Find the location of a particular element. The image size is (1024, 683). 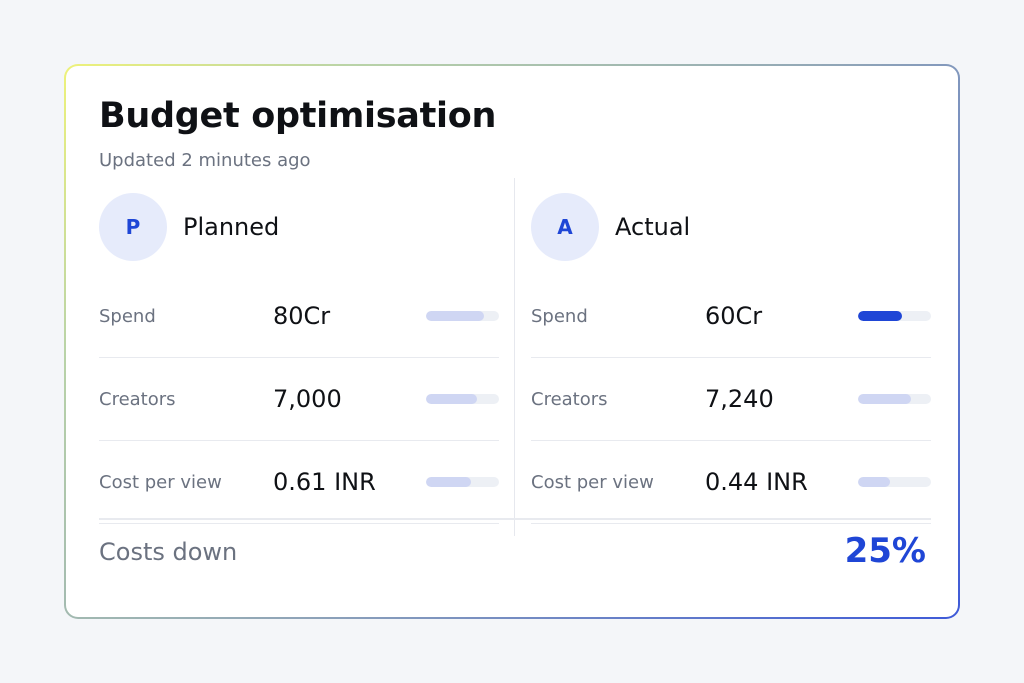

metric-value: 0.44 INR is located at coordinates (756, 482).